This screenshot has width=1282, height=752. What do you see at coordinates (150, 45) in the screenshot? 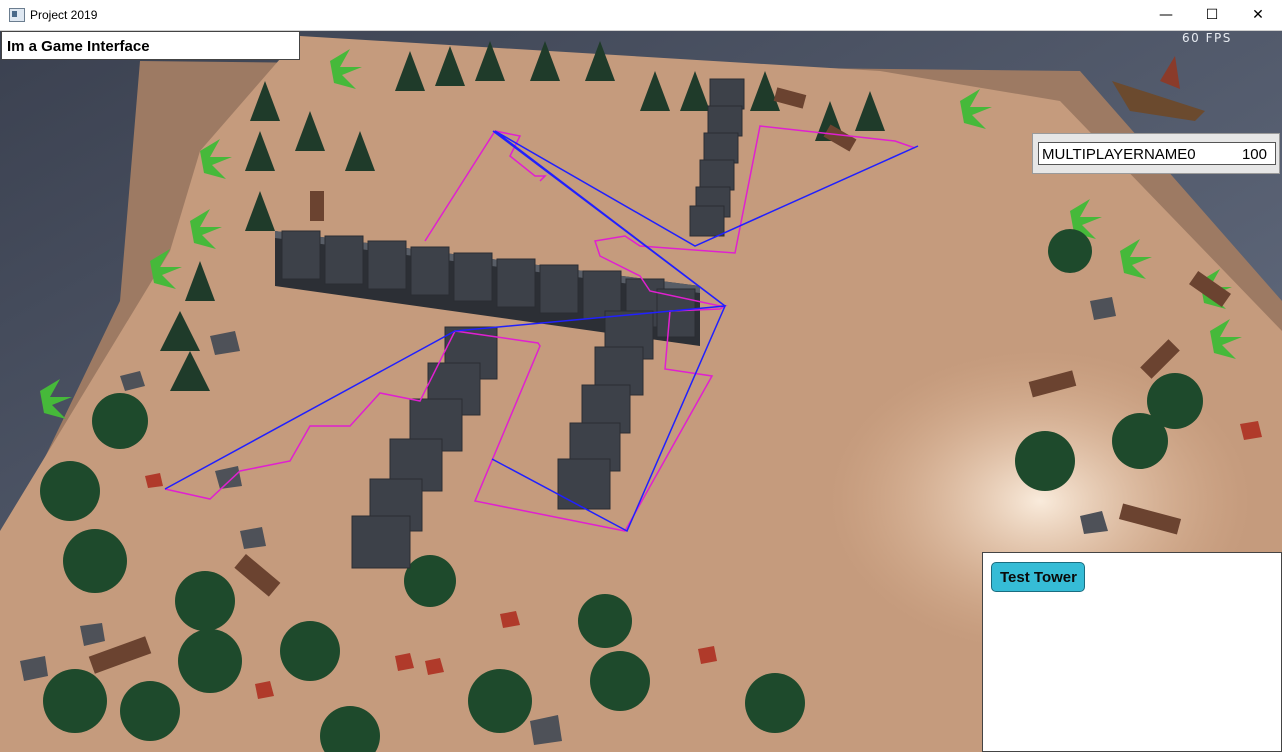
I see `hud-title: Im a Game Interface` at bounding box center [150, 45].